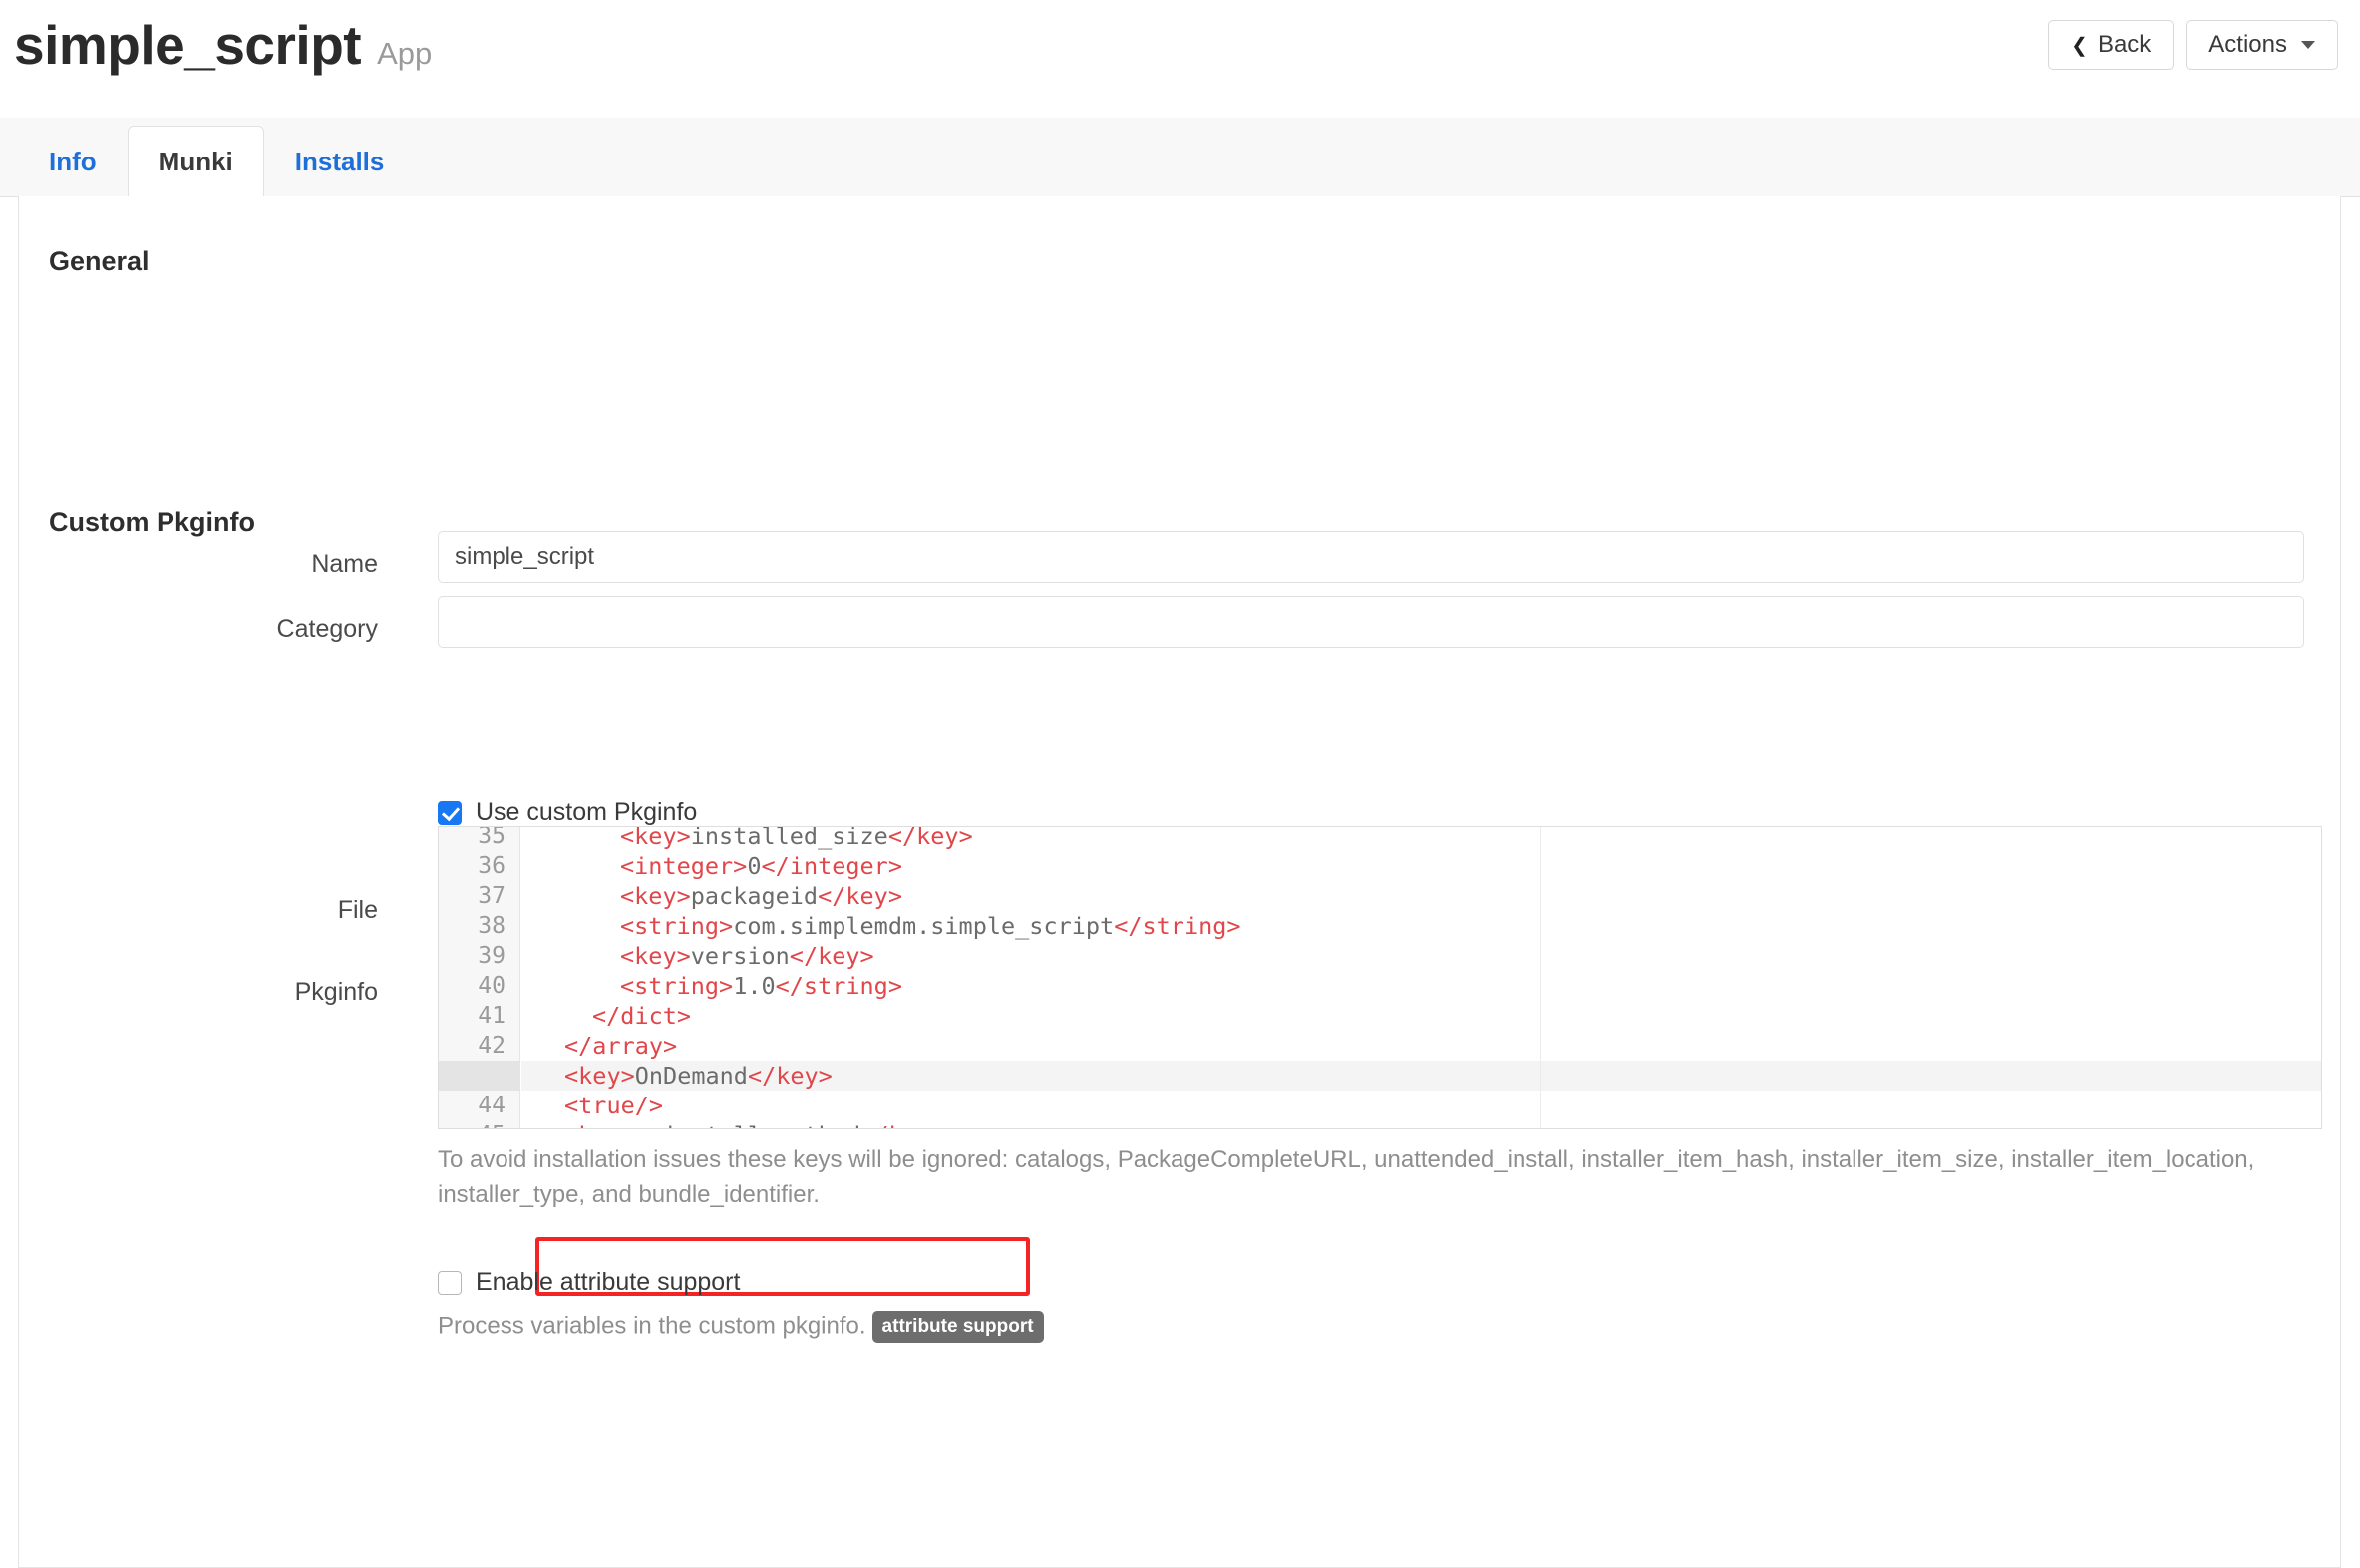 This screenshot has width=2360, height=1568. Describe the element at coordinates (733, 1124) in the screenshot. I see `editor-code-line: <key>uninstall_method</key>` at that location.